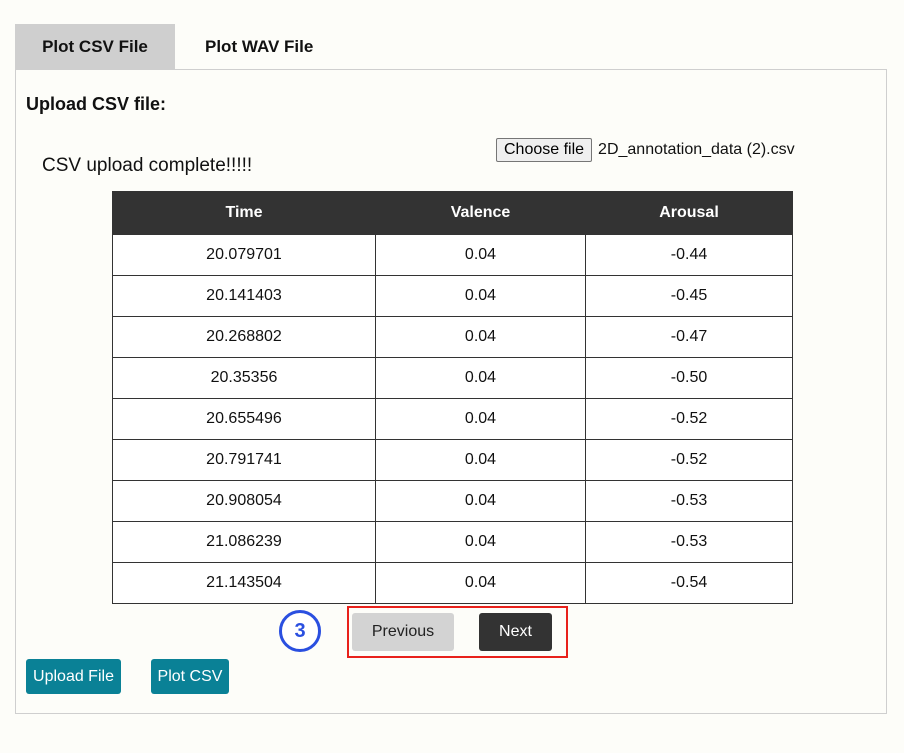 Image resolution: width=904 pixels, height=753 pixels. What do you see at coordinates (244, 213) in the screenshot?
I see `column-header-time: Time` at bounding box center [244, 213].